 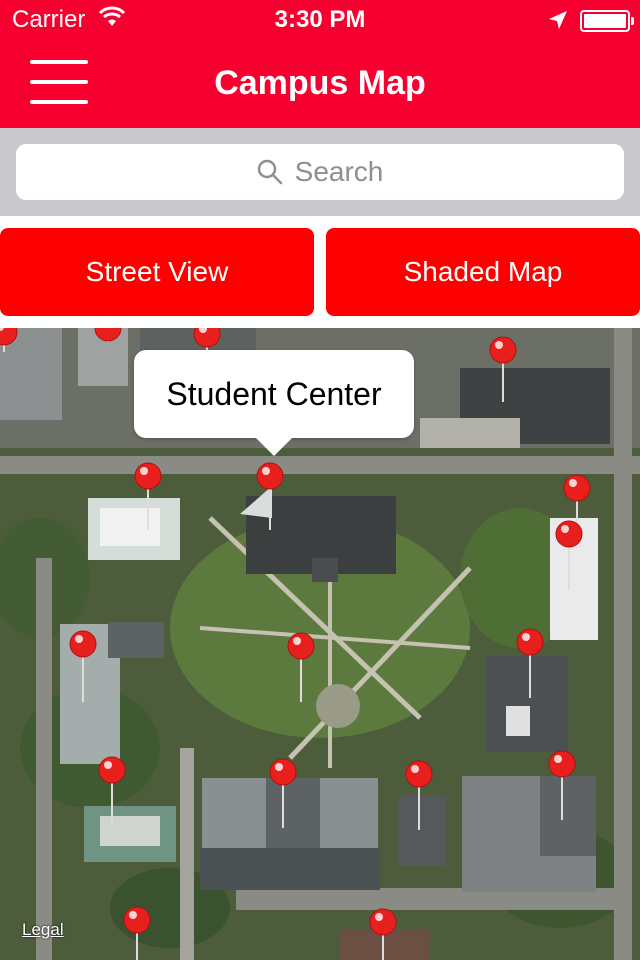 I want to click on legal-link: Legal, so click(x=43, y=930).